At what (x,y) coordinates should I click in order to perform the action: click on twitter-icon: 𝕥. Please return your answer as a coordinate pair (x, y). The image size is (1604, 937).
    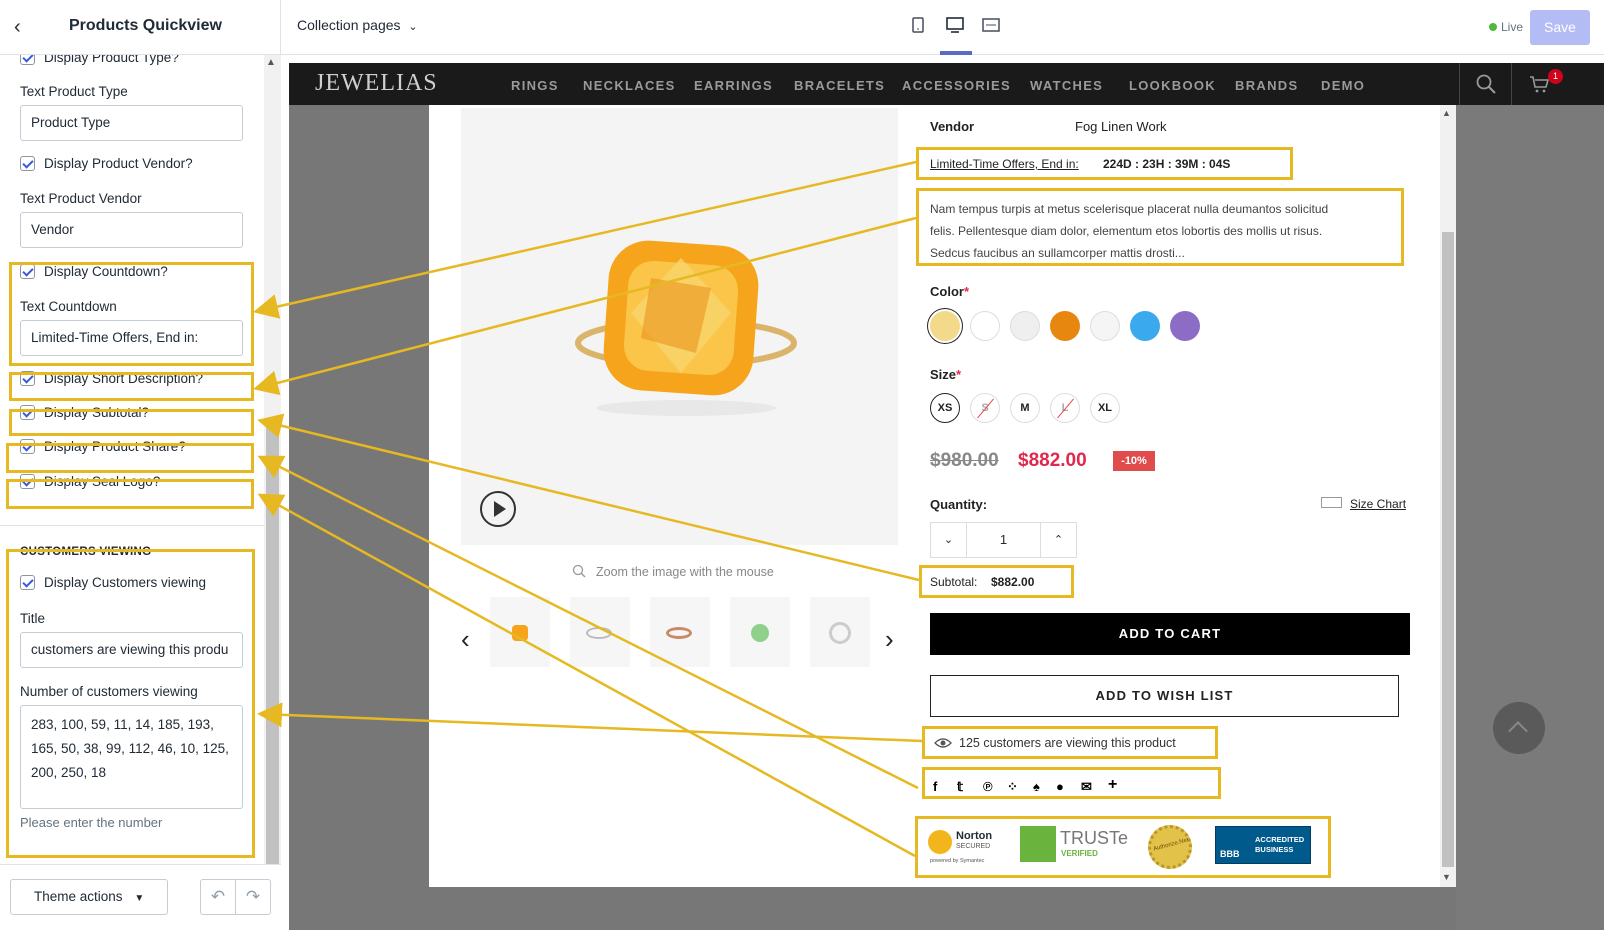
    Looking at the image, I should click on (960, 787).